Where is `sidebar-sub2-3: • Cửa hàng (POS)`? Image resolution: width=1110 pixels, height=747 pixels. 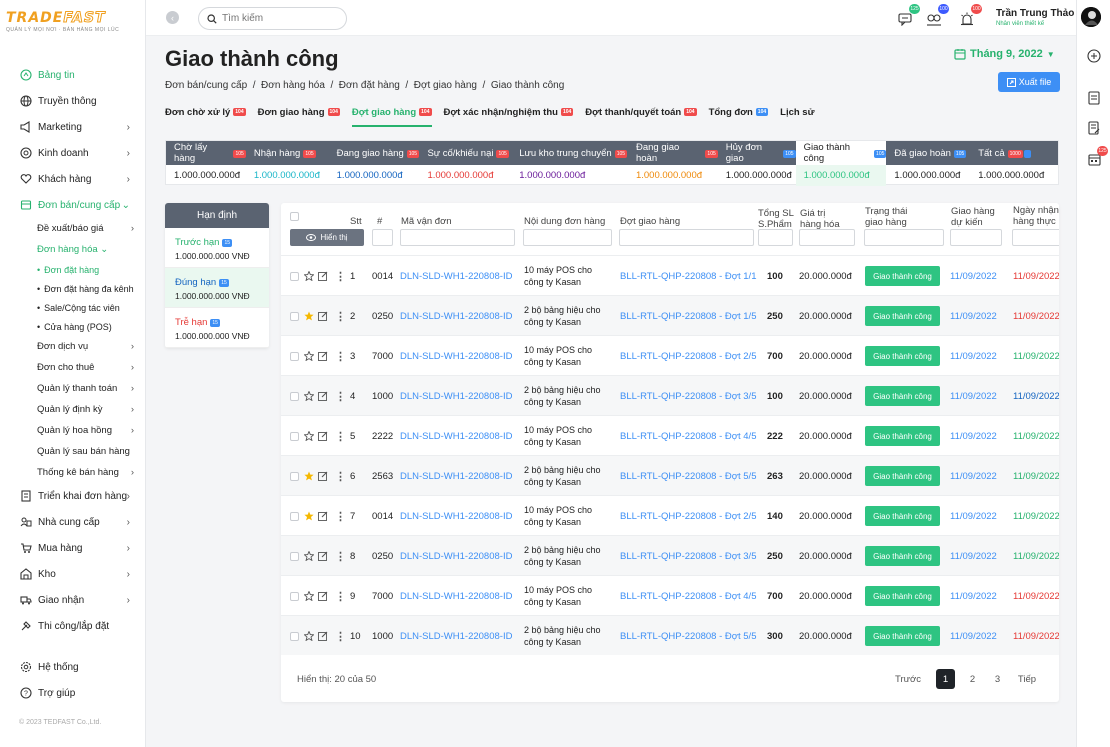
sidebar-sub2-3: • Cửa hàng (POS) is located at coordinates (73, 326).